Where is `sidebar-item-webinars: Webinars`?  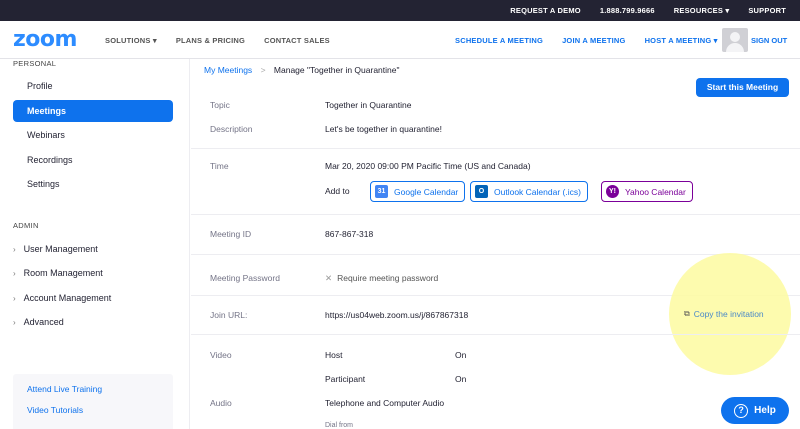 sidebar-item-webinars: Webinars is located at coordinates (93, 135).